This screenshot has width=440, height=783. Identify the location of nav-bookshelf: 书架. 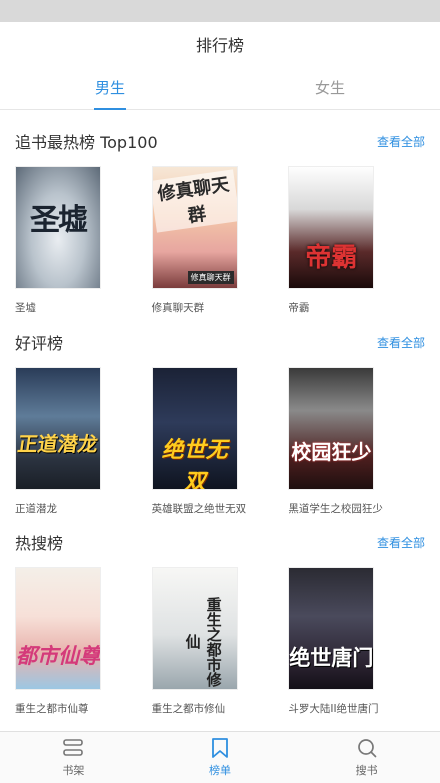
(73, 757).